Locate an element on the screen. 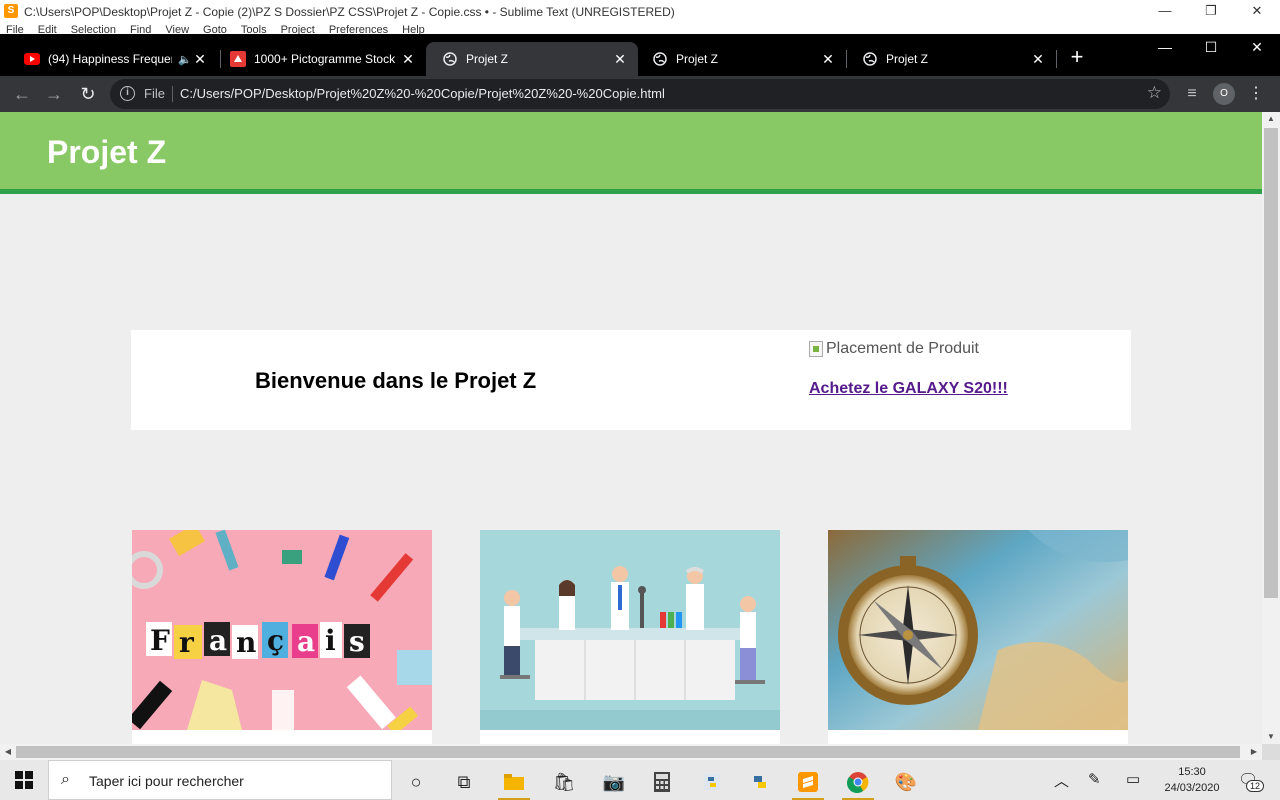 This screenshot has width=1280, height=800. site-title: Projet Z is located at coordinates (107, 152).